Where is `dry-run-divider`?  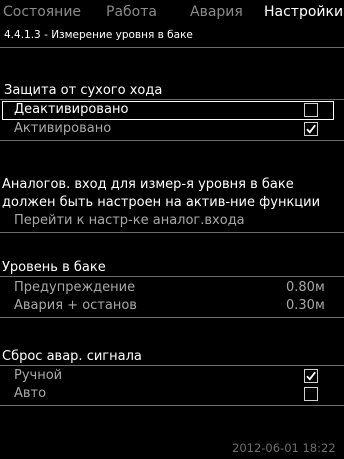
dry-run-divider is located at coordinates (172, 99).